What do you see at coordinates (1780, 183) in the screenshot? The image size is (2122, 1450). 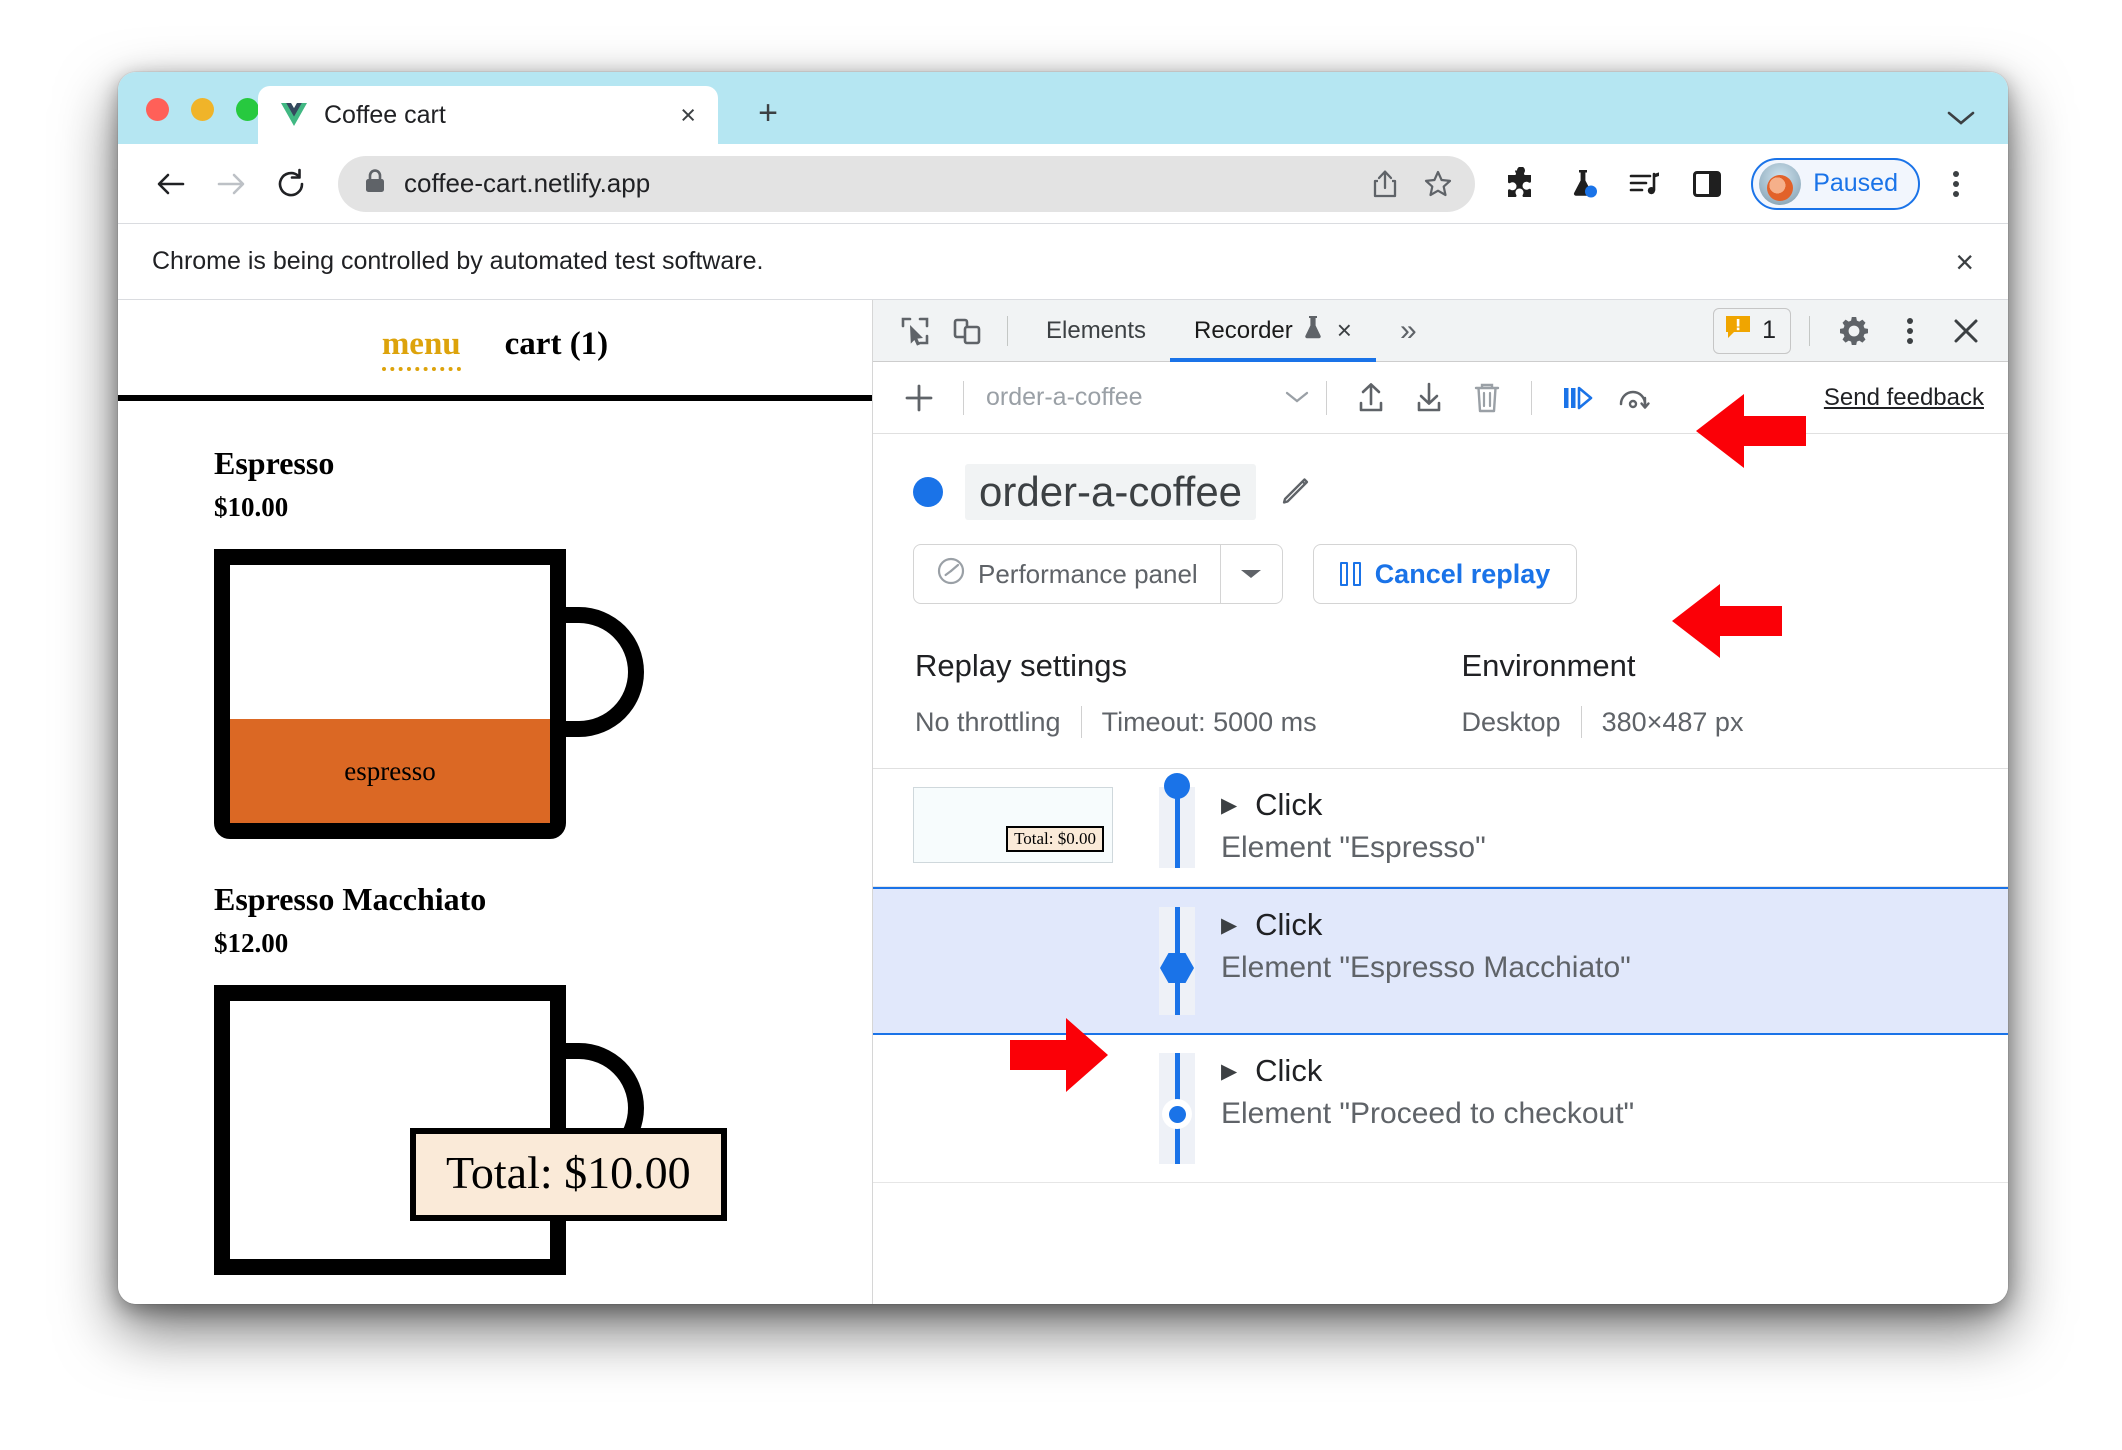 I see `avatar` at bounding box center [1780, 183].